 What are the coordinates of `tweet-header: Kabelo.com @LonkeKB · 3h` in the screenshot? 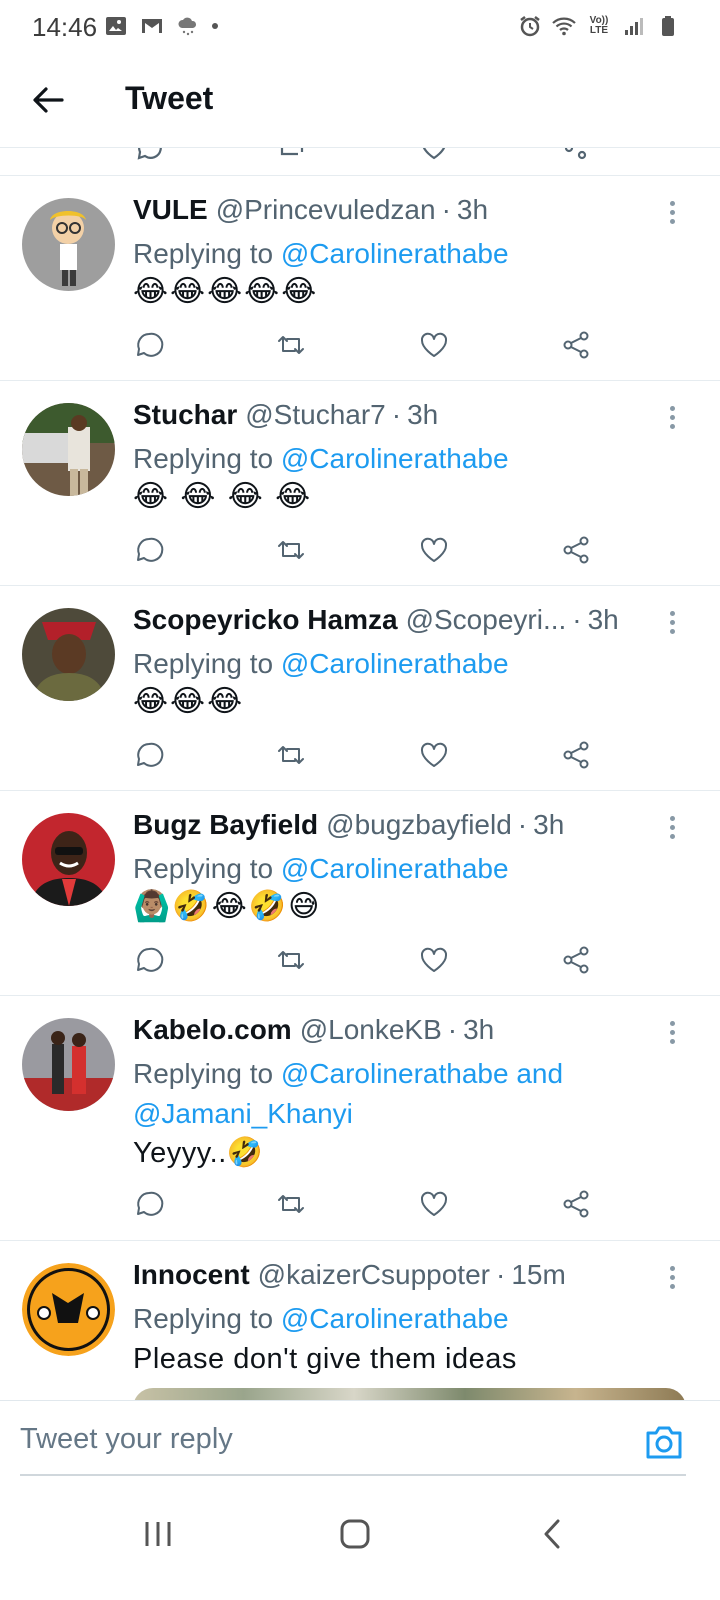 It's located at (401, 1032).